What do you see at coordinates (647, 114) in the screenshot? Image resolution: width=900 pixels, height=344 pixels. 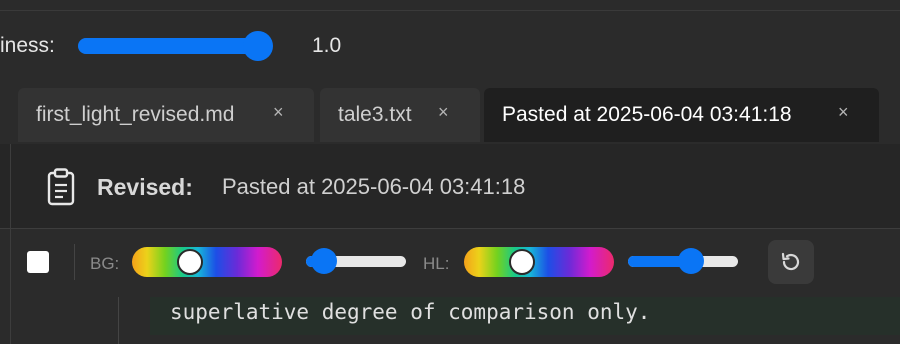 I see `tab-label: Pasted at 2025-06-04 03:41:18` at bounding box center [647, 114].